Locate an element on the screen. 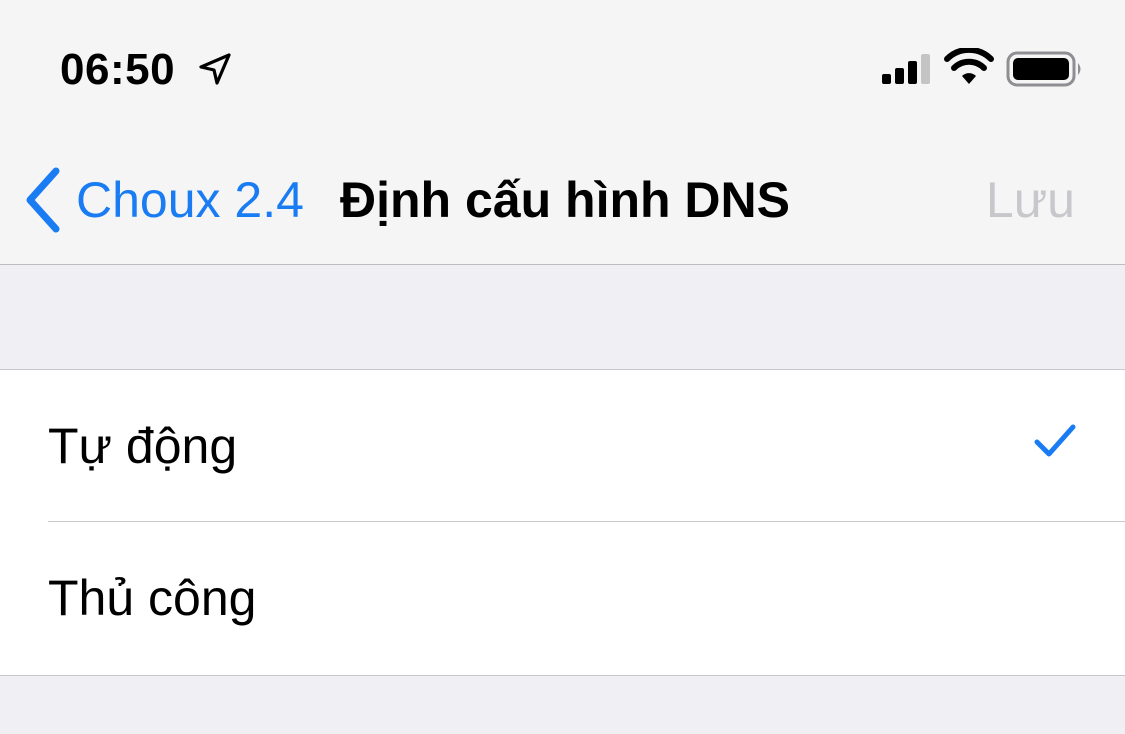 The image size is (1125, 734). status-time: 06:50 is located at coordinates (118, 69).